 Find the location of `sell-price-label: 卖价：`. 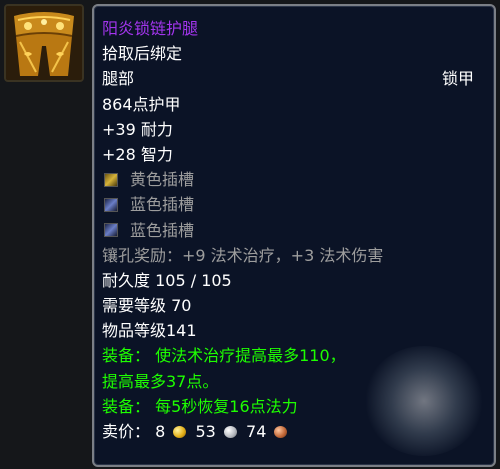

sell-price-label: 卖价： is located at coordinates (126, 431).